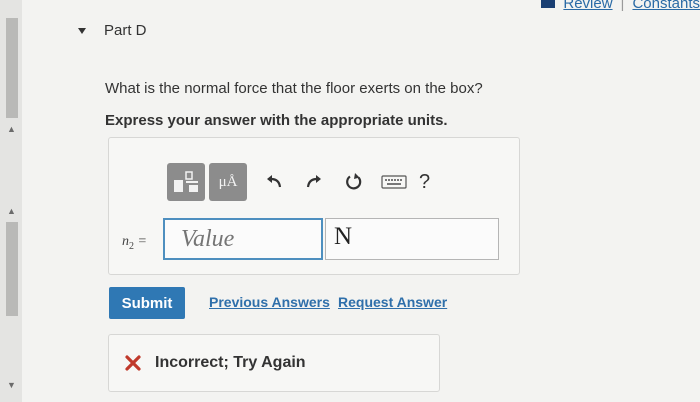  Describe the element at coordinates (269, 302) in the screenshot. I see `previous-answers-link: Previous Answers` at that location.